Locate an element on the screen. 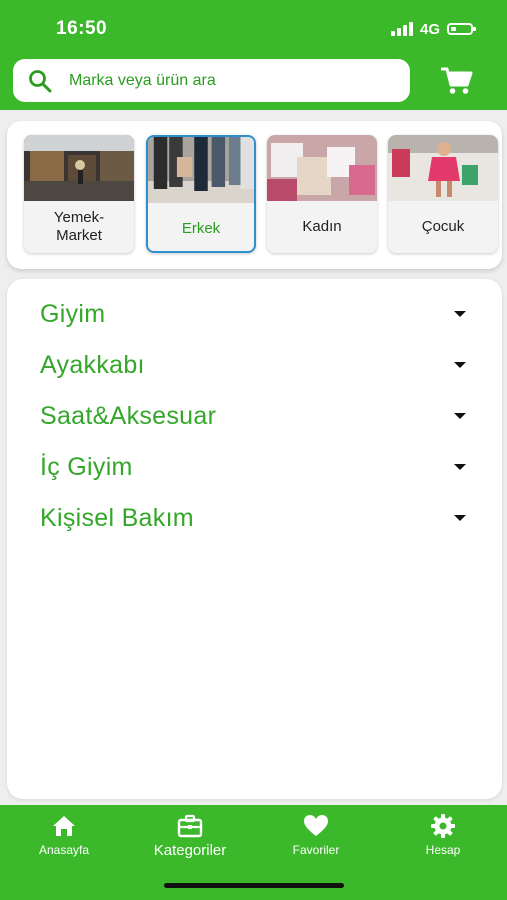 Image resolution: width=507 pixels, height=900 pixels. subcategory-saat-aksesuar: Saat&Aksesuar is located at coordinates (255, 416).